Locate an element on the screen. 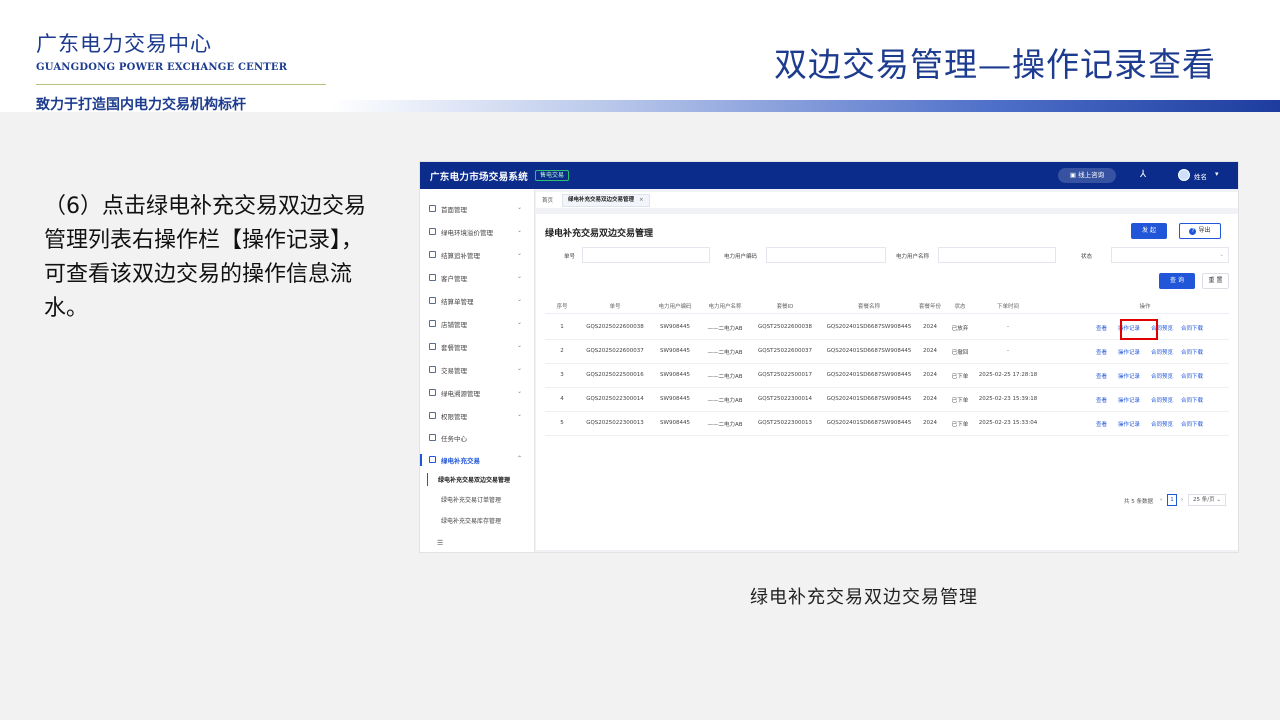  order-no-input is located at coordinates (646, 255).